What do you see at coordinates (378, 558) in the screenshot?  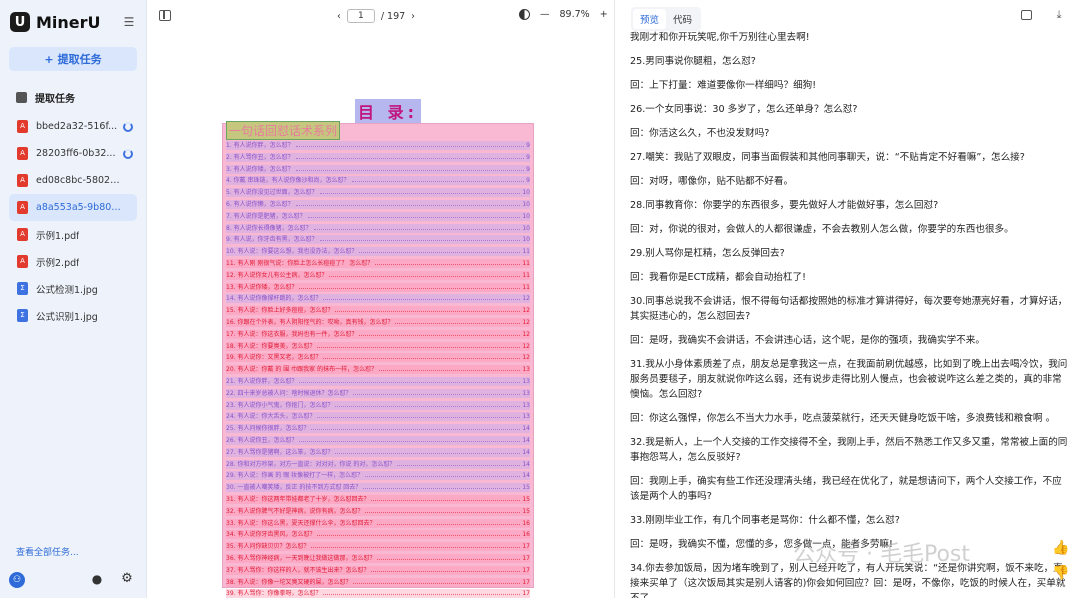 I see `toc-line: 36. 有人骂你神经病，一天到晚让我做这做那，怎么怼？ 17` at bounding box center [378, 558].